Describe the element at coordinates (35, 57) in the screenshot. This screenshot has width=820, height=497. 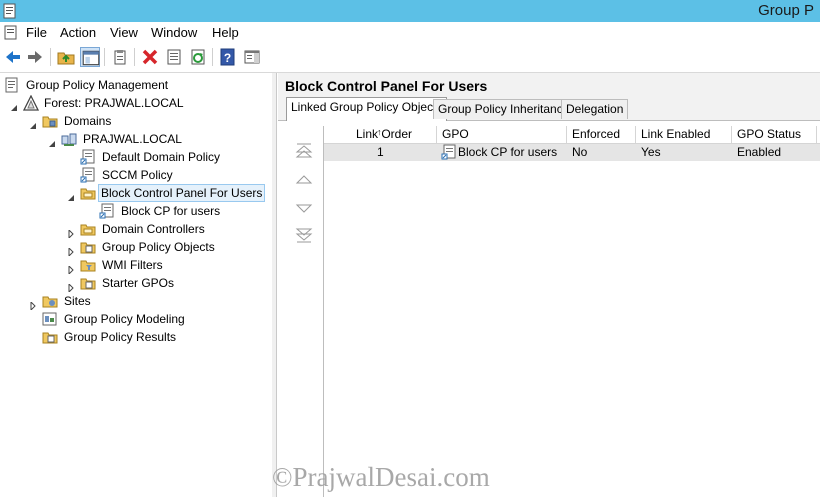
I see `forward-arrow-icon` at that location.